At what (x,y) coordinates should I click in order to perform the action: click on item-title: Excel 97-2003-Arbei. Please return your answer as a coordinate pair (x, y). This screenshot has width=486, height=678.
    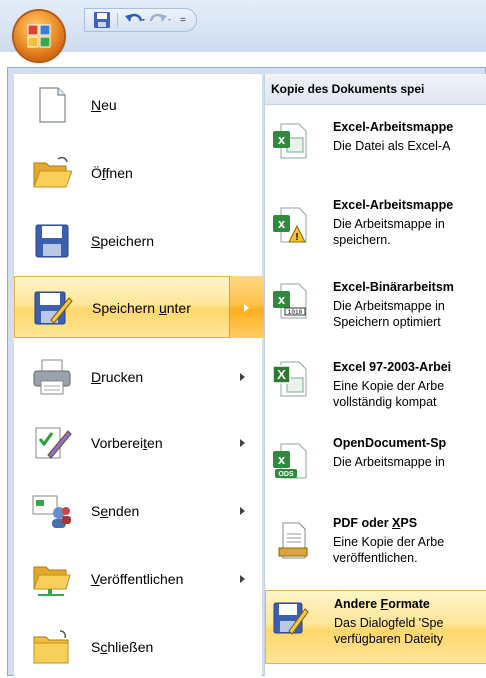
    Looking at the image, I should click on (392, 367).